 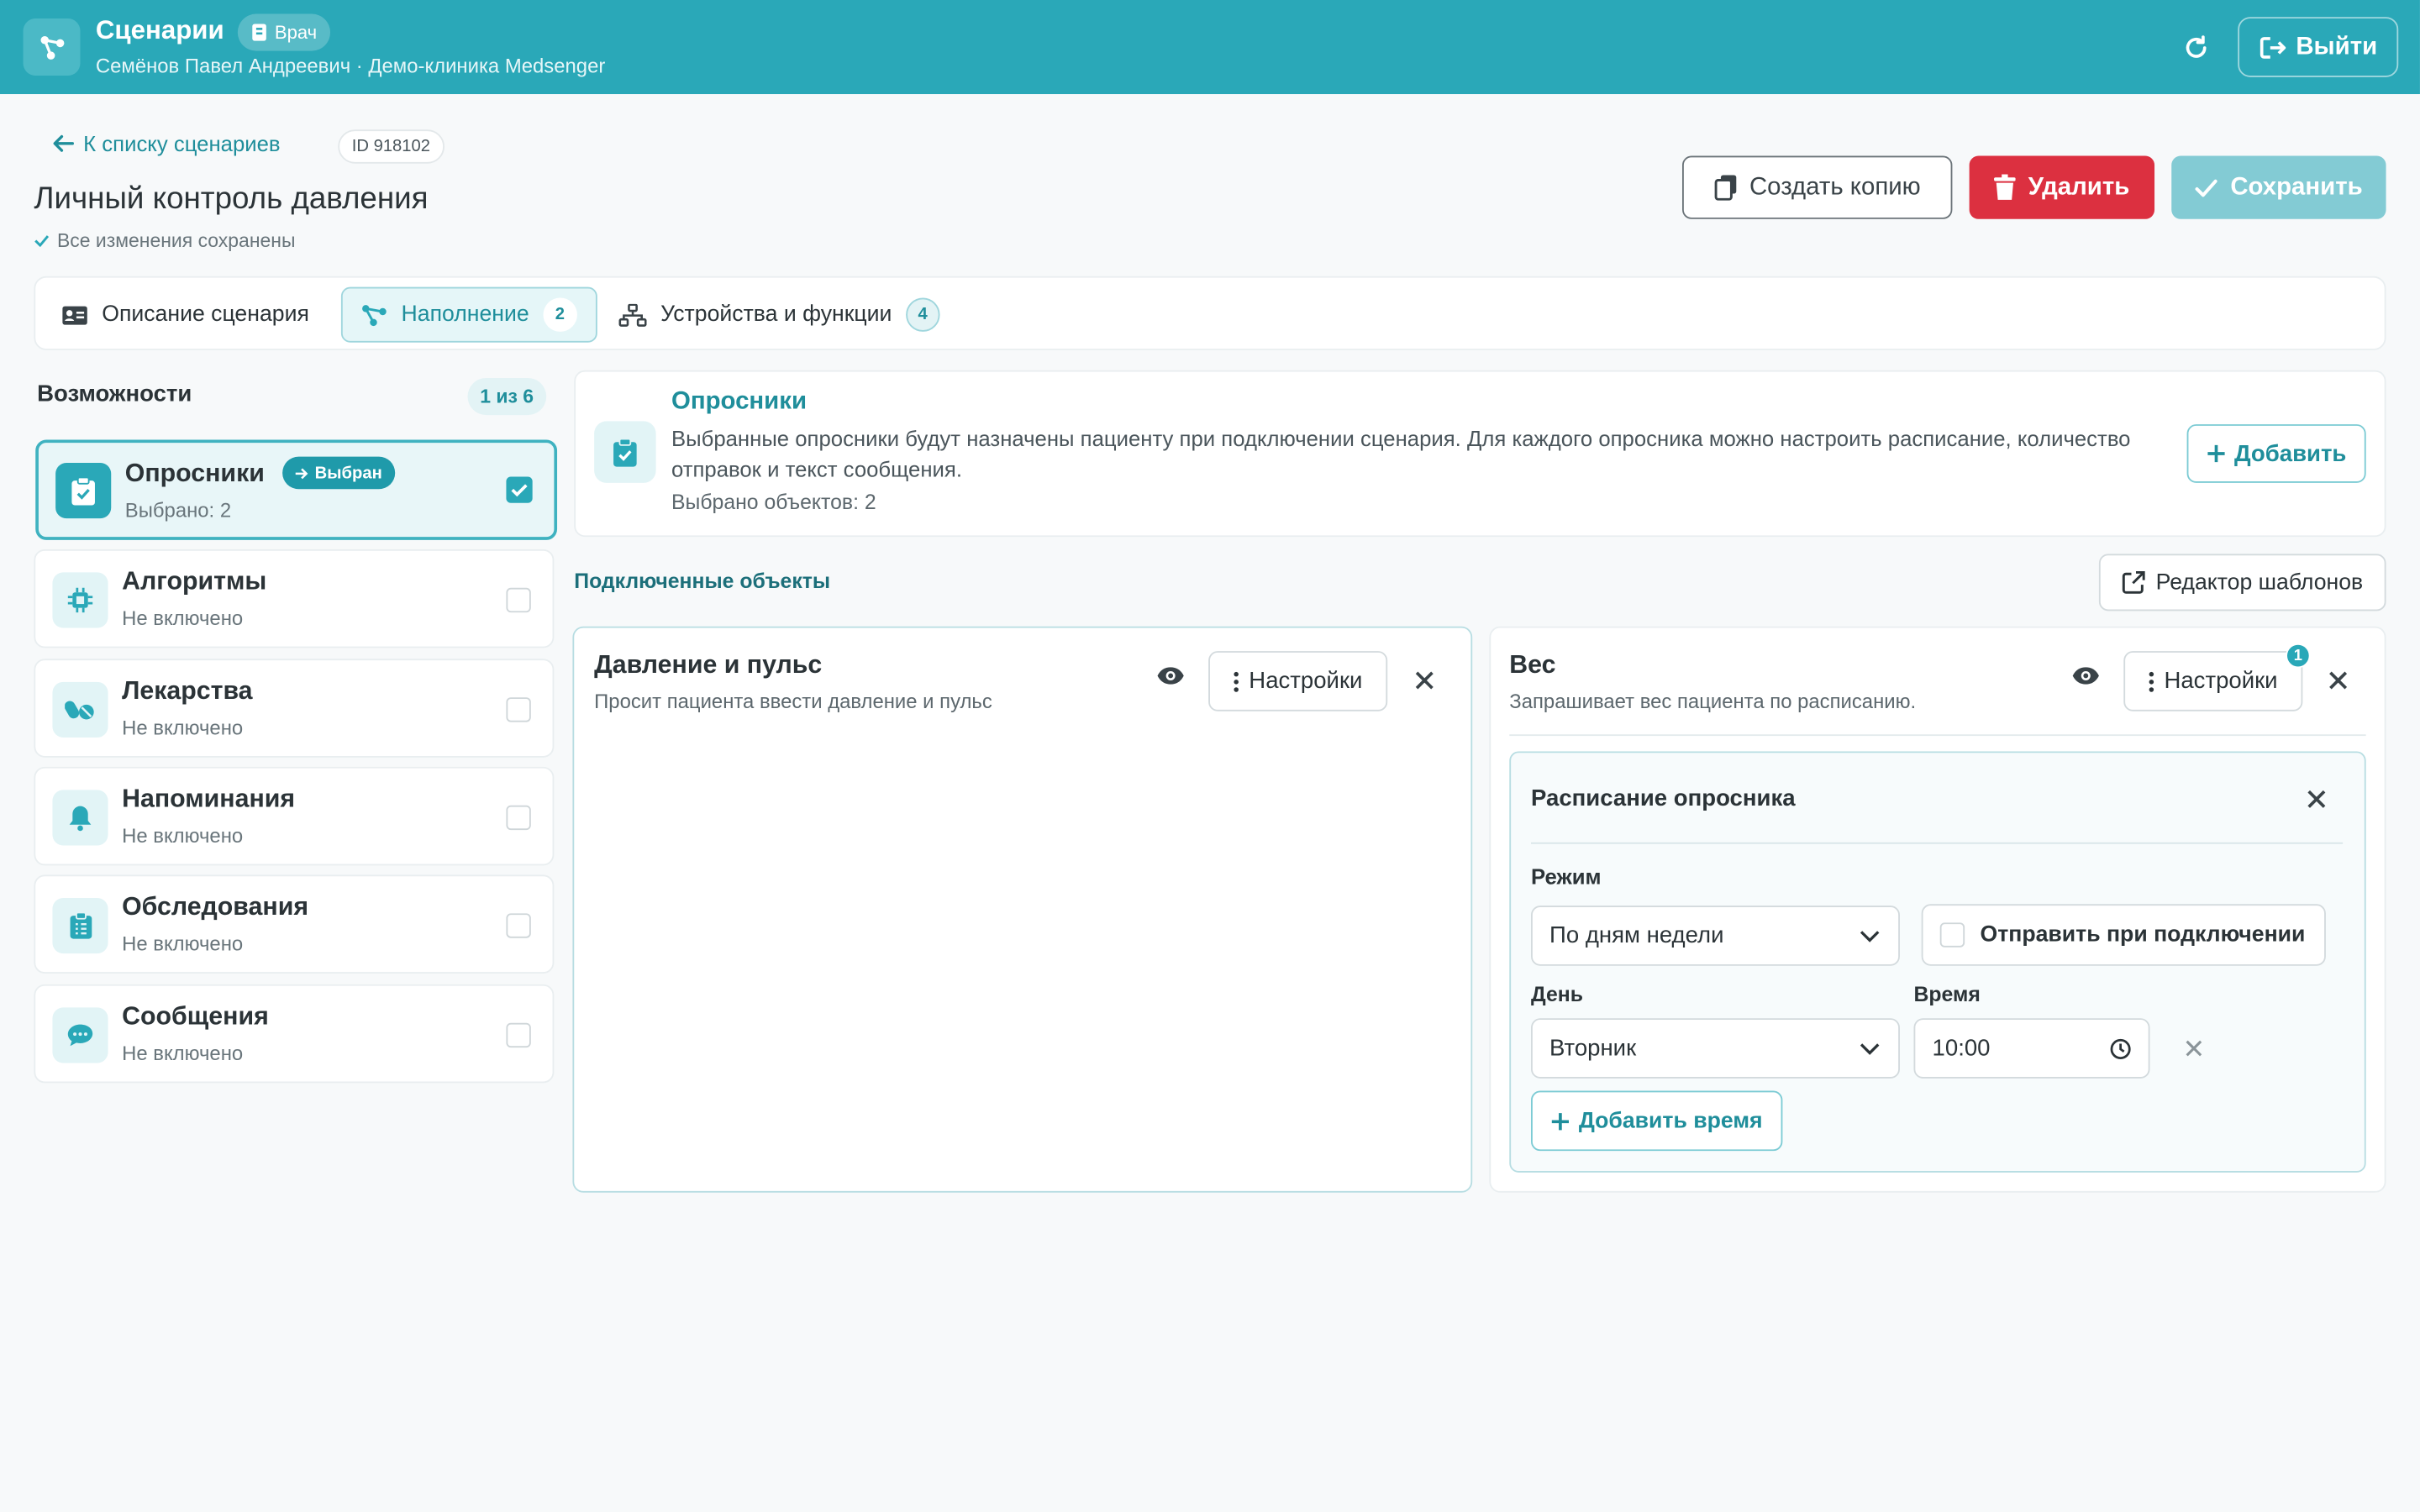 I want to click on tab-devices: Устройства и функции 4, so click(x=779, y=315).